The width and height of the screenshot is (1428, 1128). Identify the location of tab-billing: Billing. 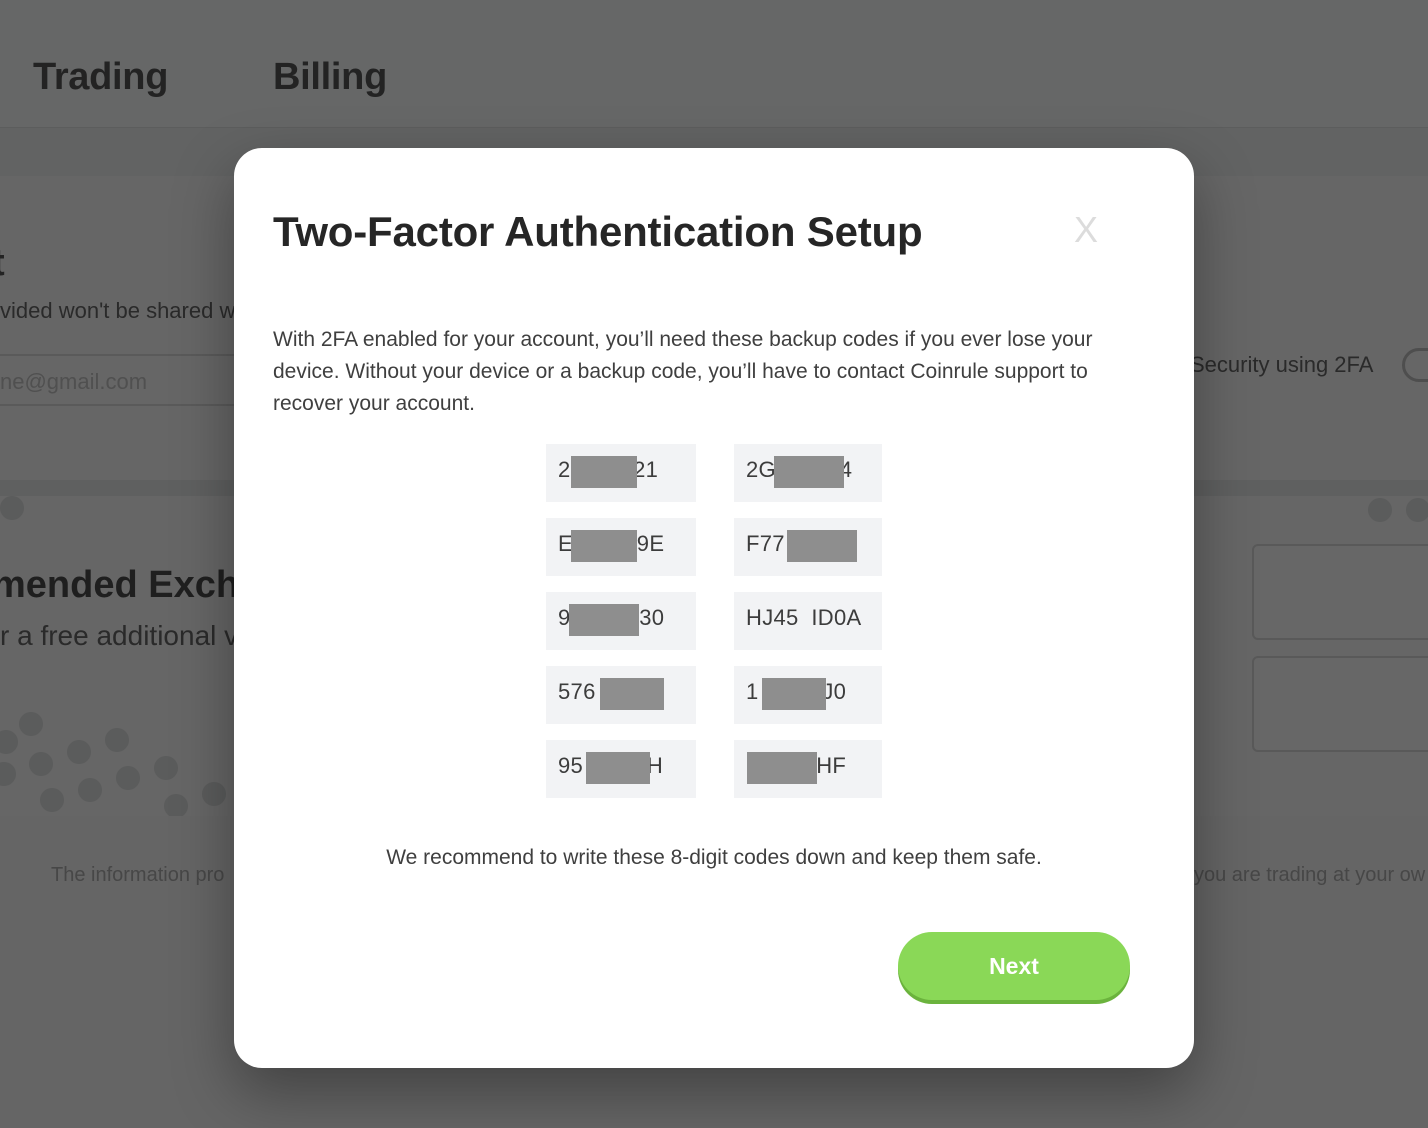
(330, 77).